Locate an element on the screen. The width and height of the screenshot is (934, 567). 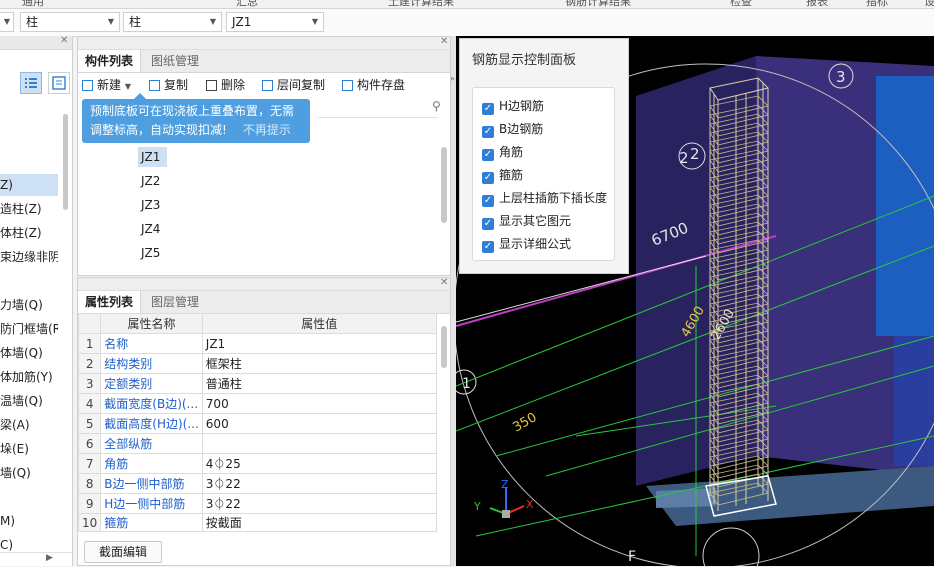
column-header-value: 属性值 is located at coordinates (319, 323).